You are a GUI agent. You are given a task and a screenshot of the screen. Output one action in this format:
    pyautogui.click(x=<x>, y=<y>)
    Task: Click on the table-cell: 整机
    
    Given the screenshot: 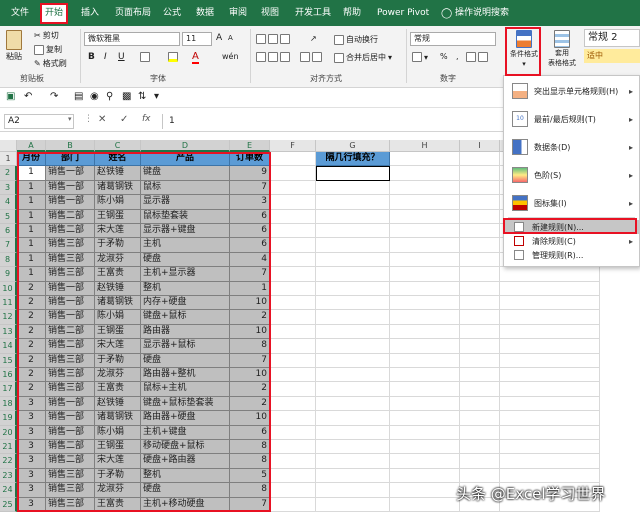 What is the action you would take?
    pyautogui.click(x=185, y=476)
    